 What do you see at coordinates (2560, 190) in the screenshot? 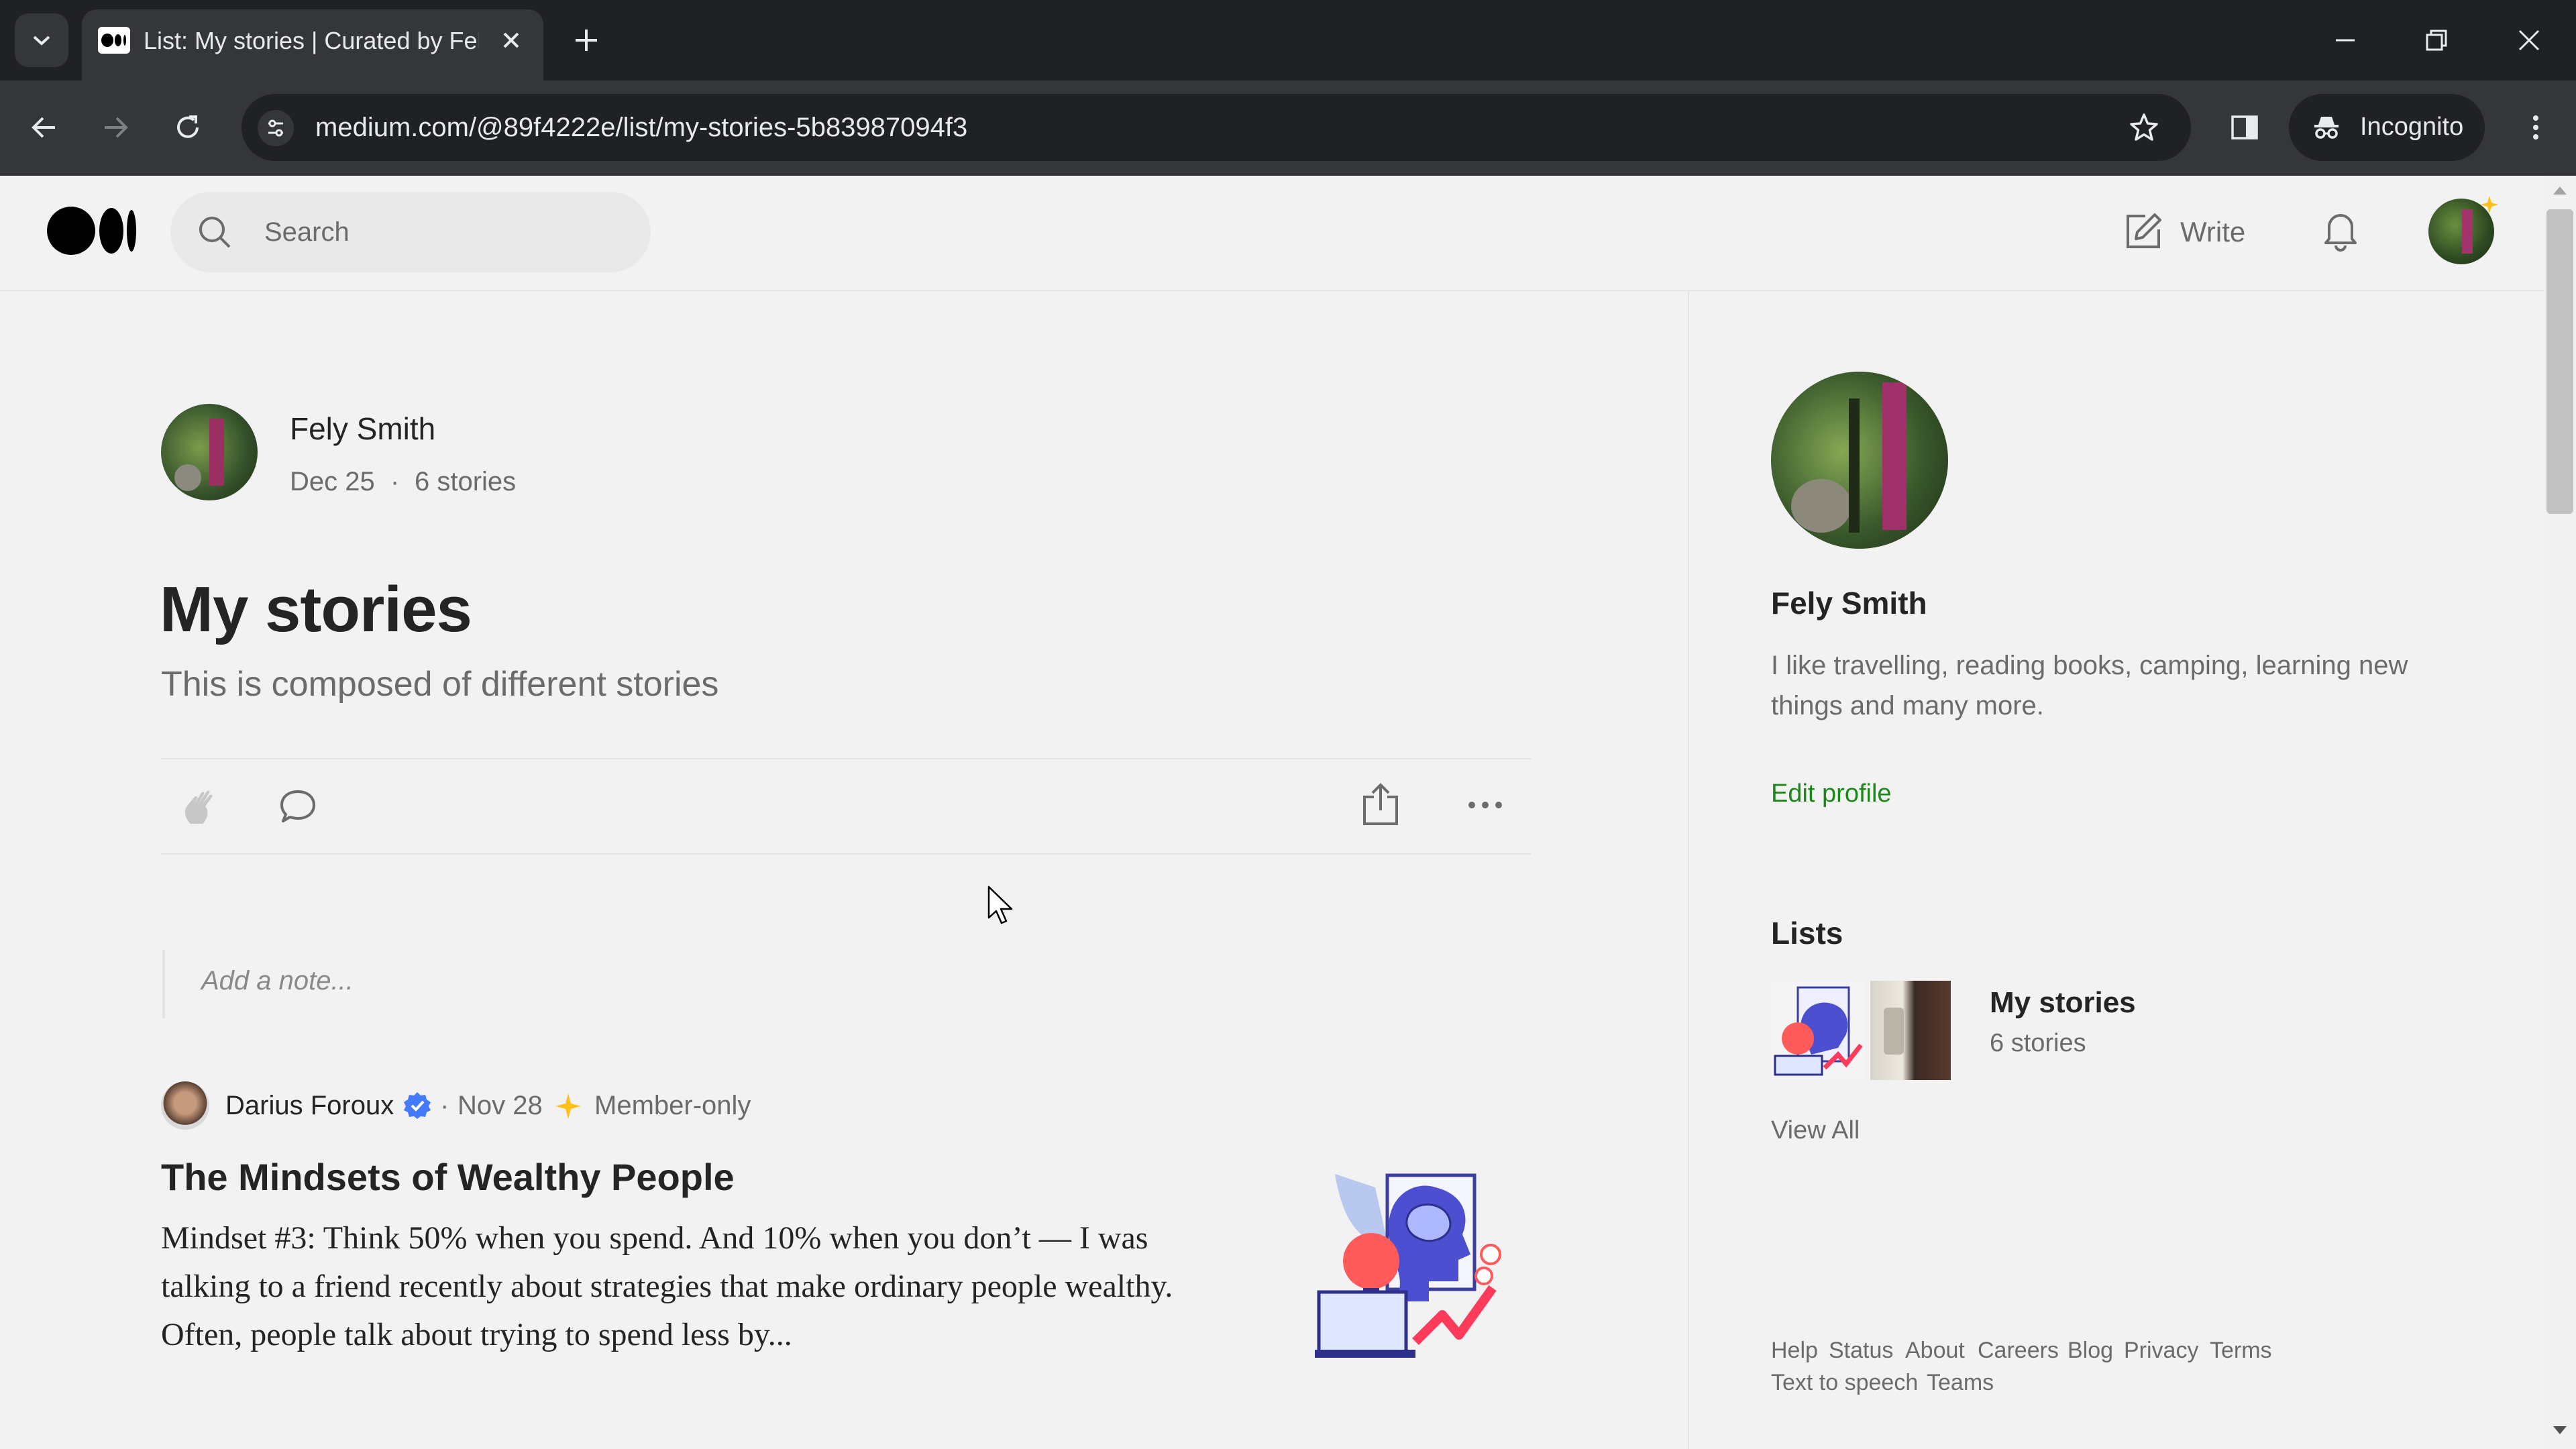
I see `scroll-up-arrow-icon` at bounding box center [2560, 190].